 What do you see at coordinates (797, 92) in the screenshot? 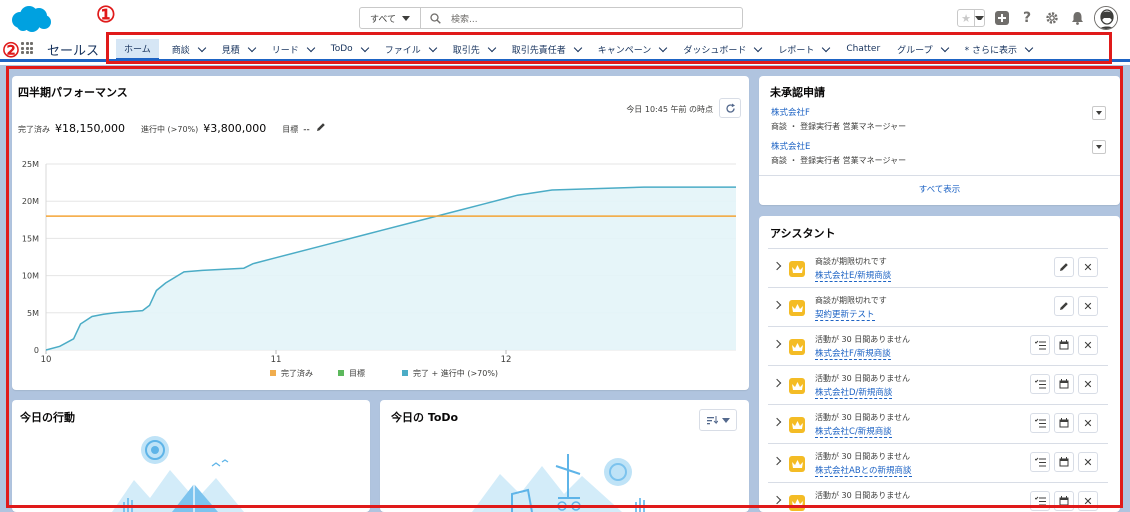
I see `card-title: 未承認申請` at bounding box center [797, 92].